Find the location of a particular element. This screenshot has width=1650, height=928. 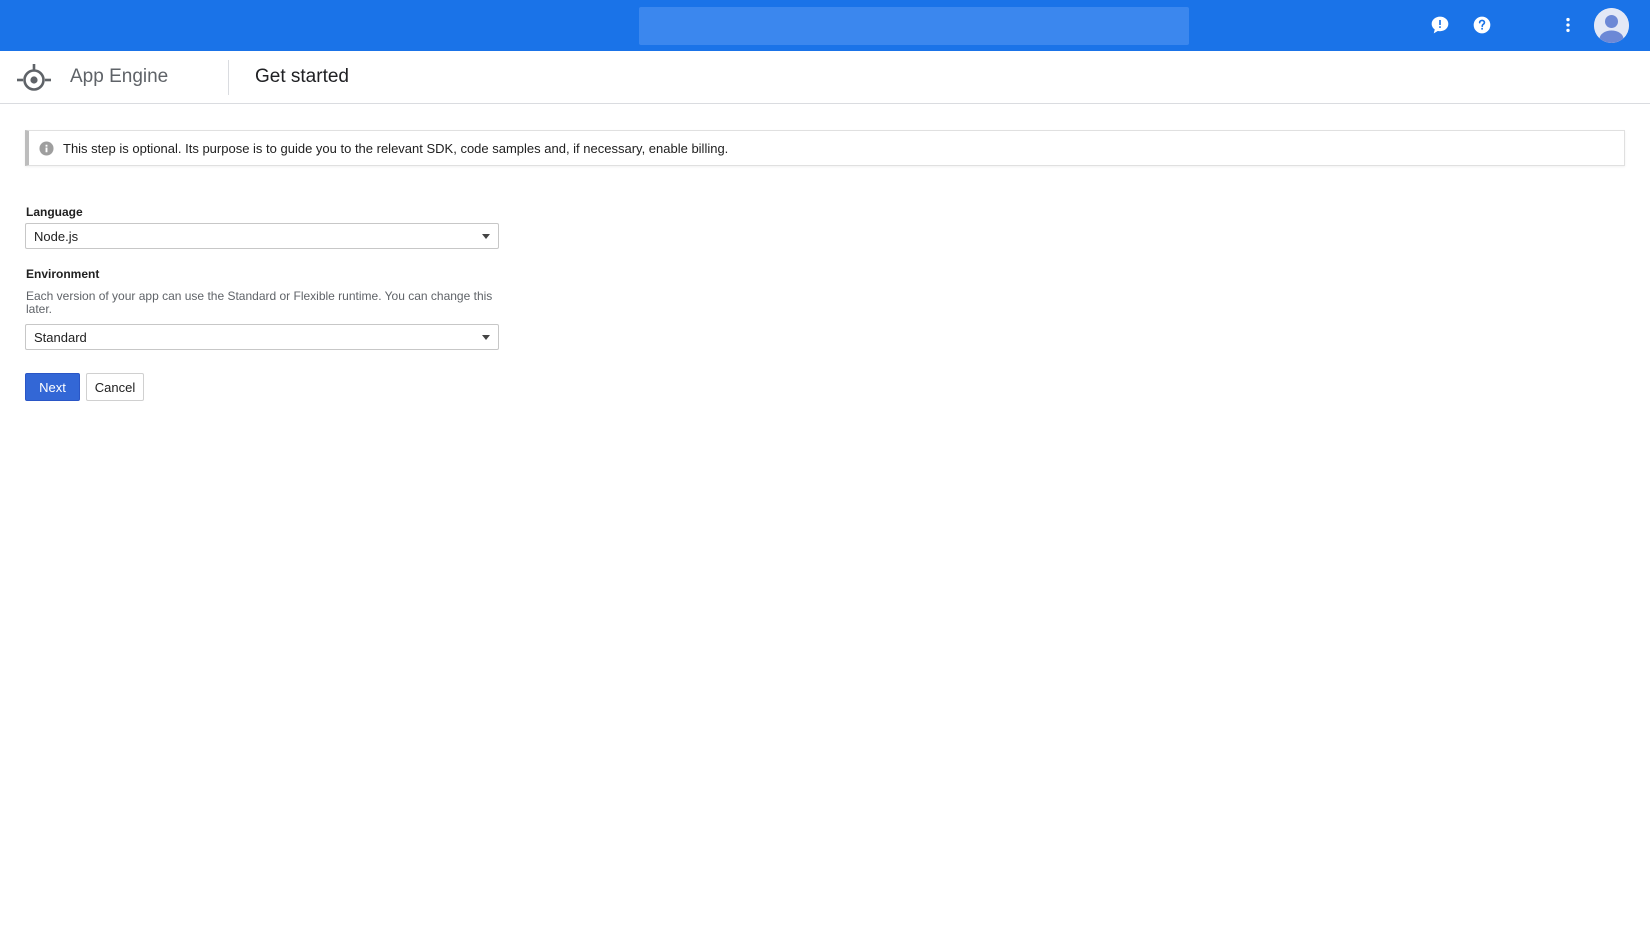

help-icon is located at coordinates (1482, 25).